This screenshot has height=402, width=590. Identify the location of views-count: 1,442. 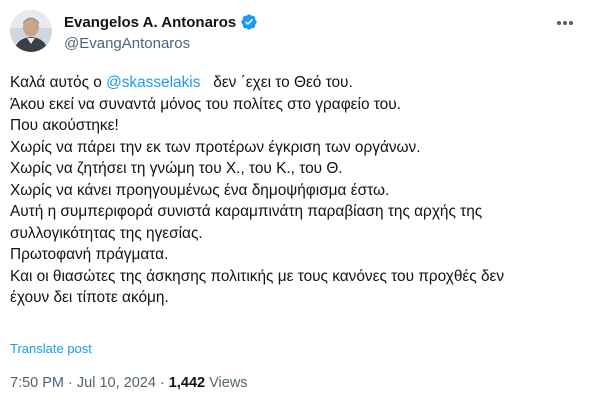
(187, 383).